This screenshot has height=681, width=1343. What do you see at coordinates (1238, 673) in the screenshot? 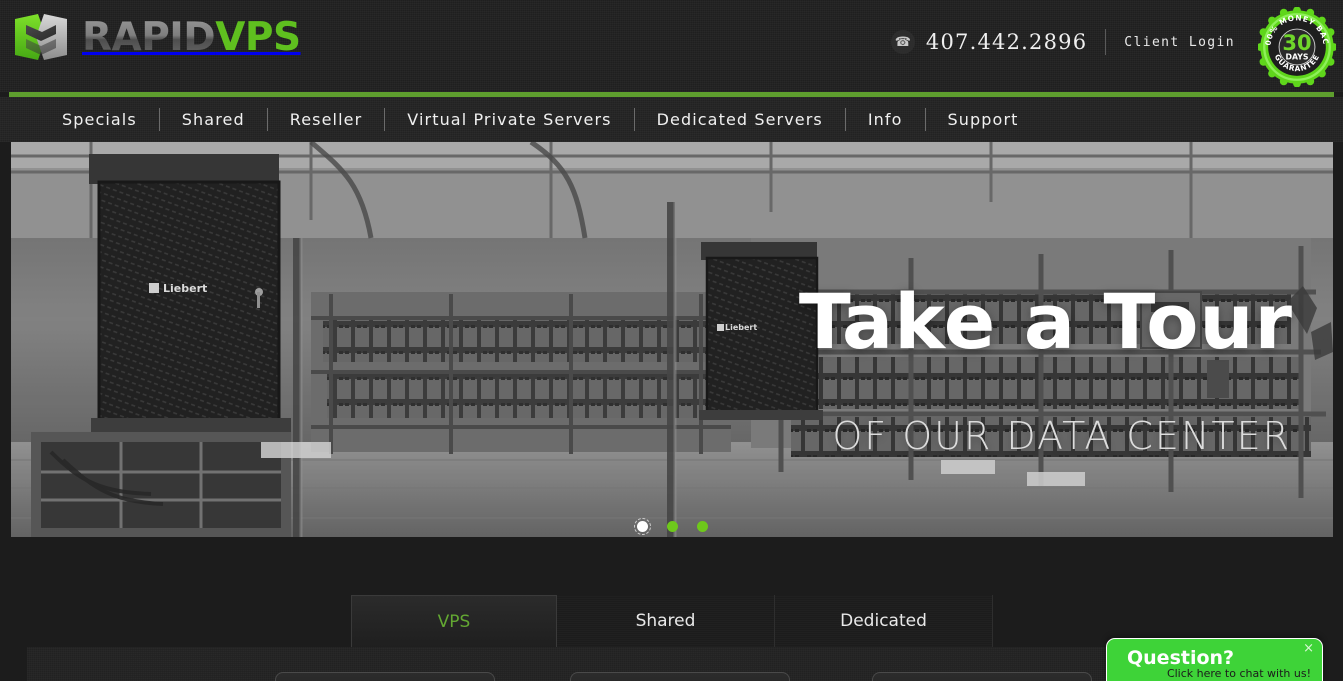
I see `chat-subtitle: Click here to chat with us!` at bounding box center [1238, 673].